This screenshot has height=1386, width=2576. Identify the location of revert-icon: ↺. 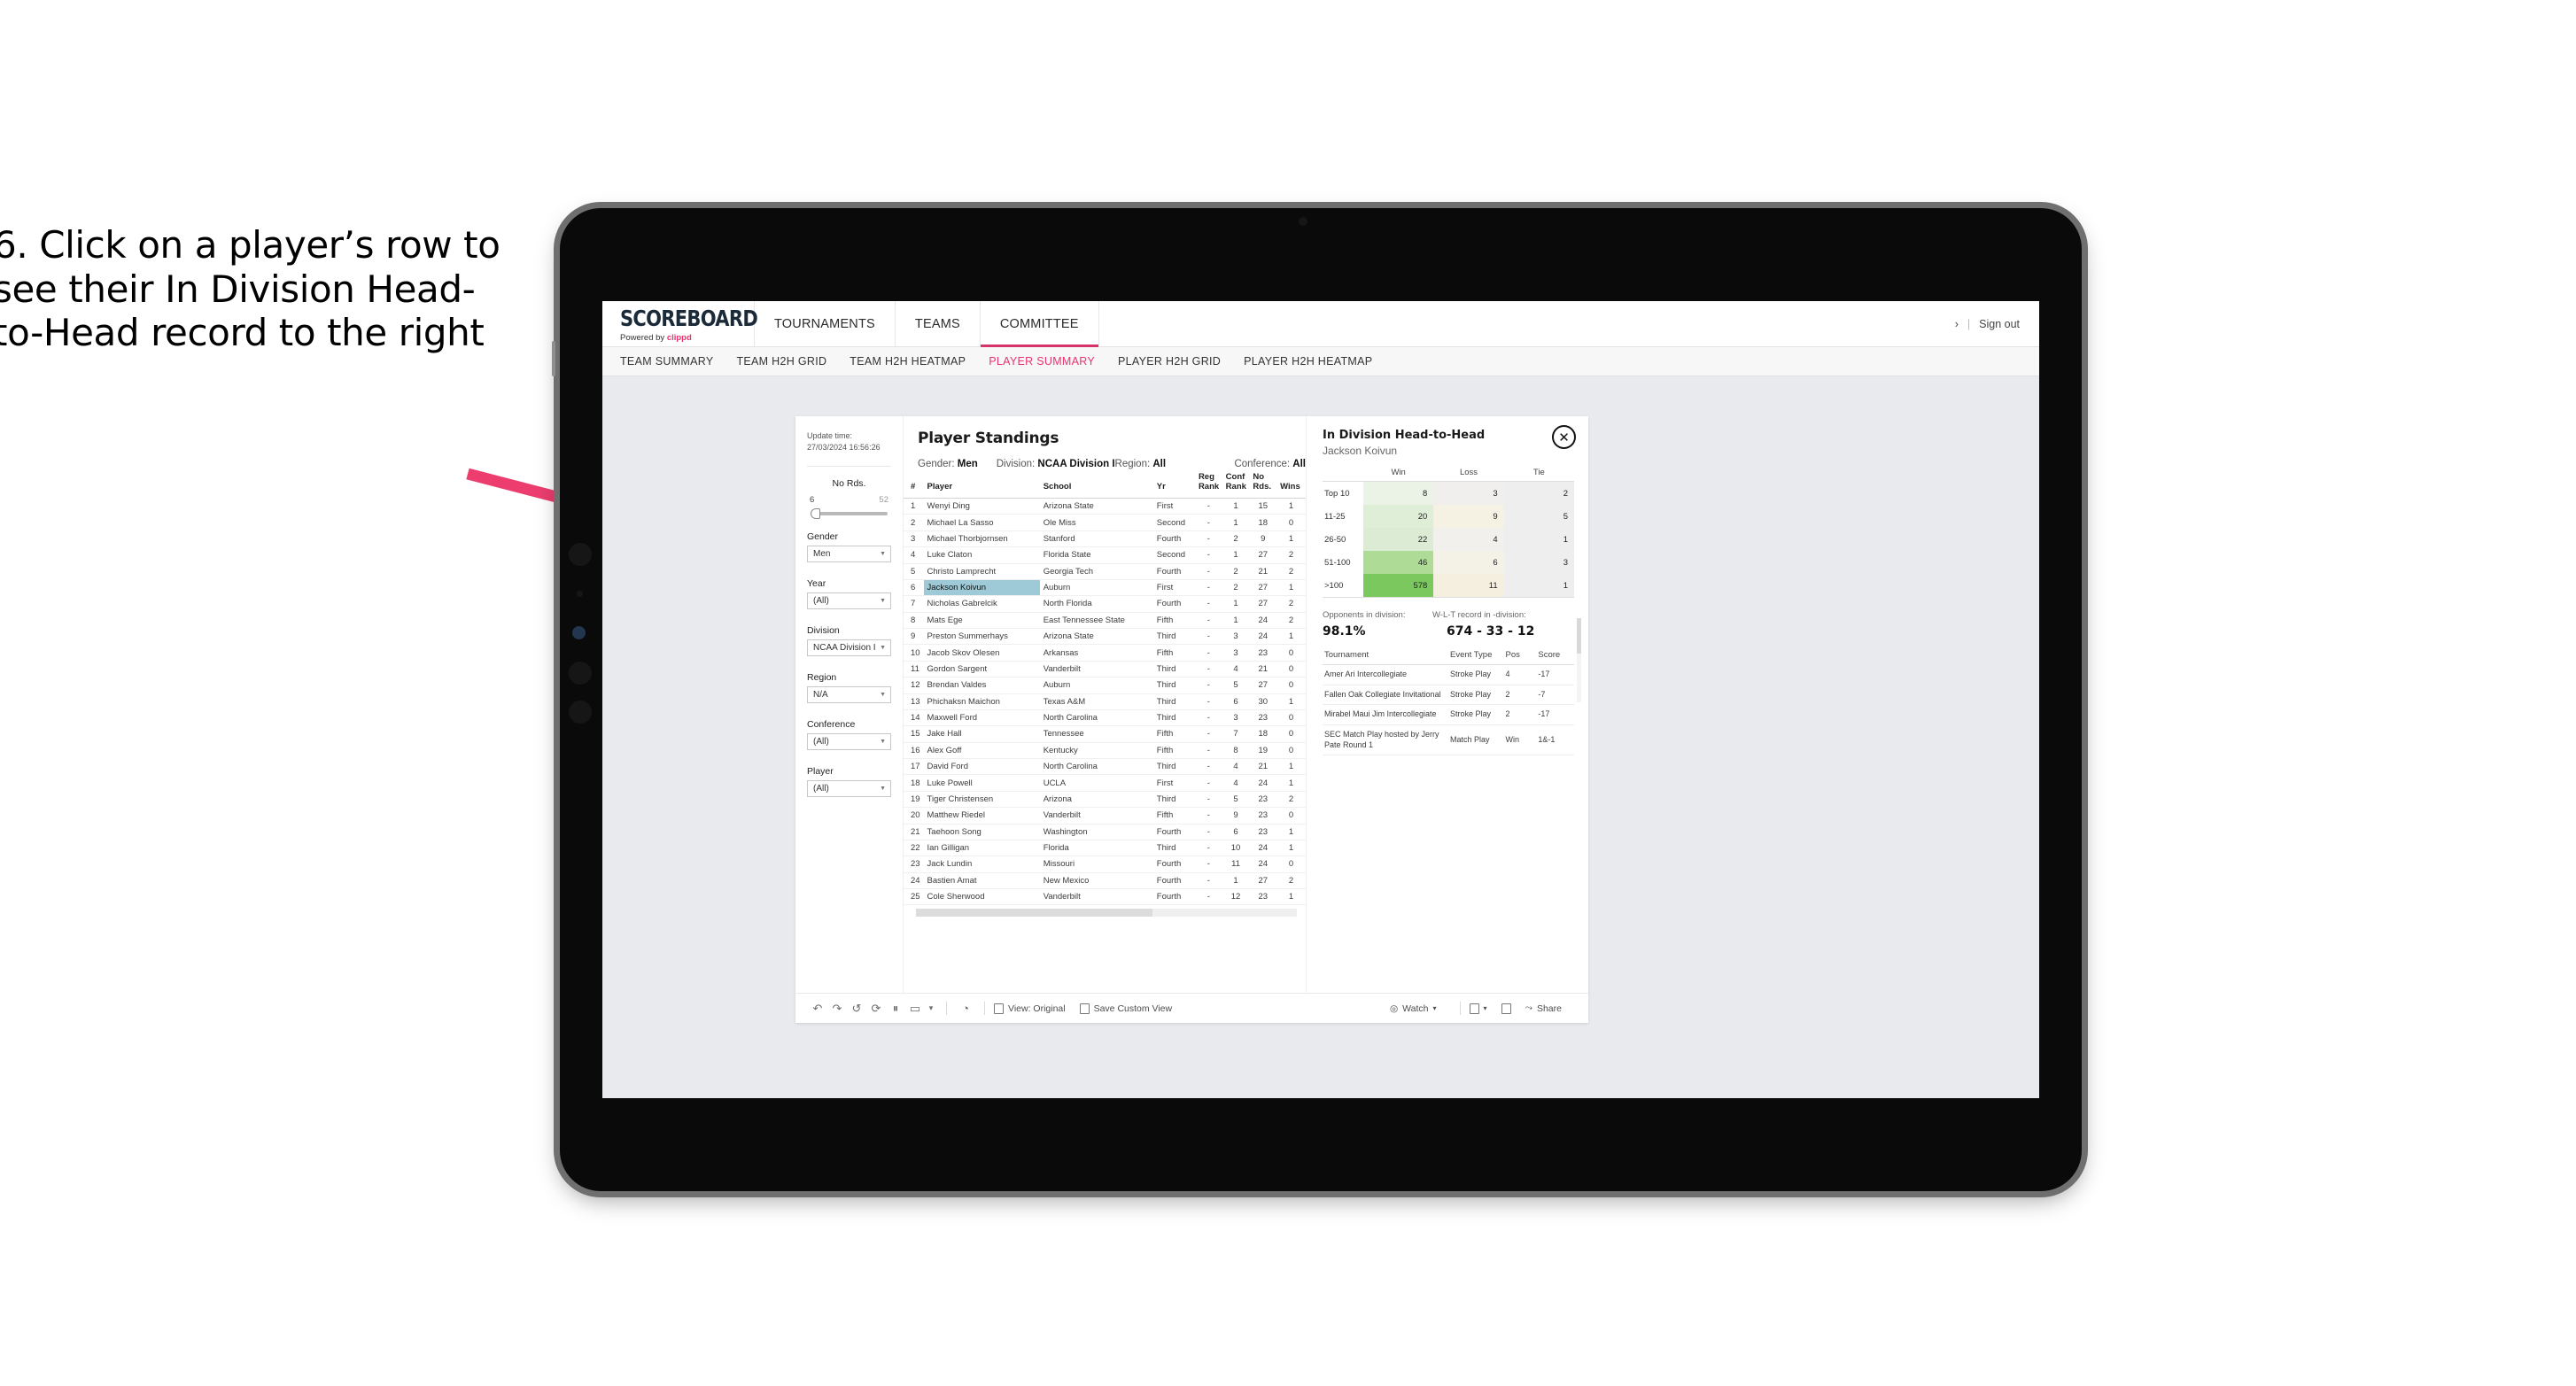
(856, 1009).